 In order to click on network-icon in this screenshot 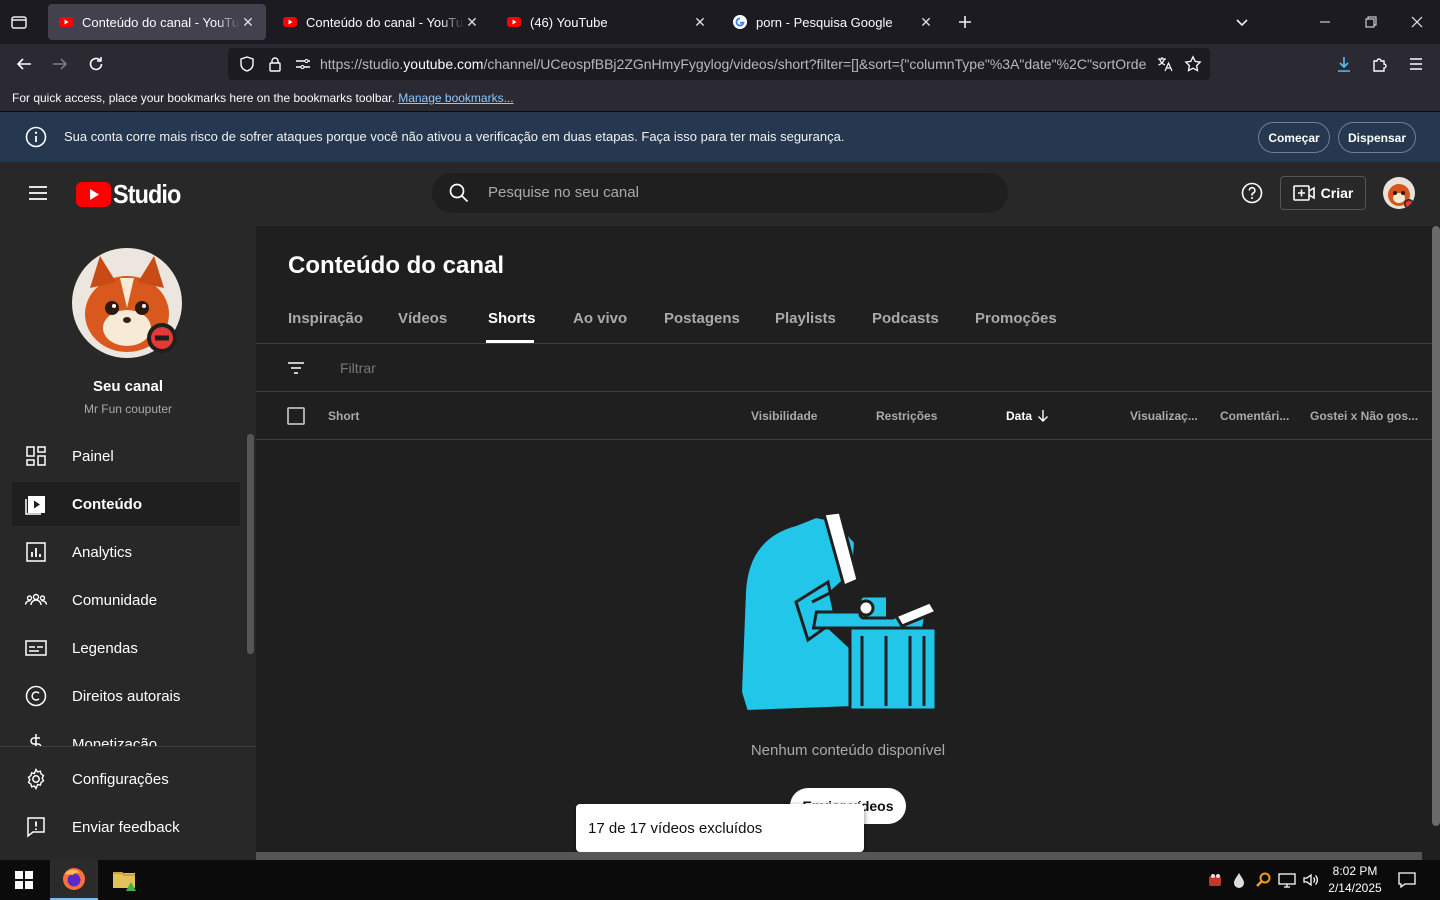, I will do `click(1287, 880)`.